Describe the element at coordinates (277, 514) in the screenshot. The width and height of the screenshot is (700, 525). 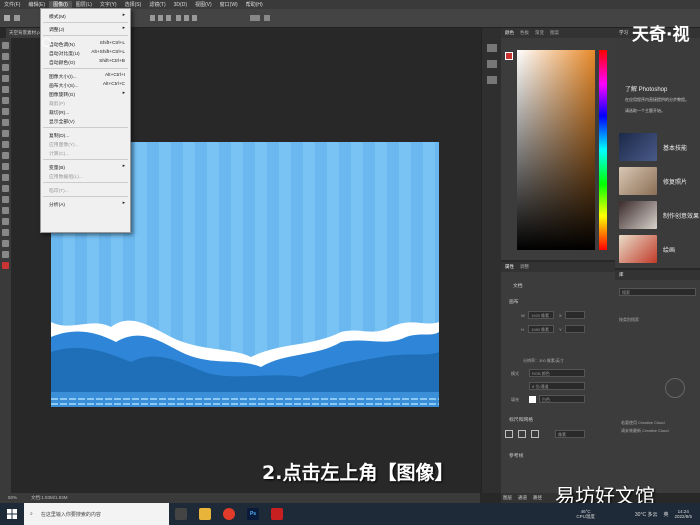
I see `app-taskbar-icon` at that location.